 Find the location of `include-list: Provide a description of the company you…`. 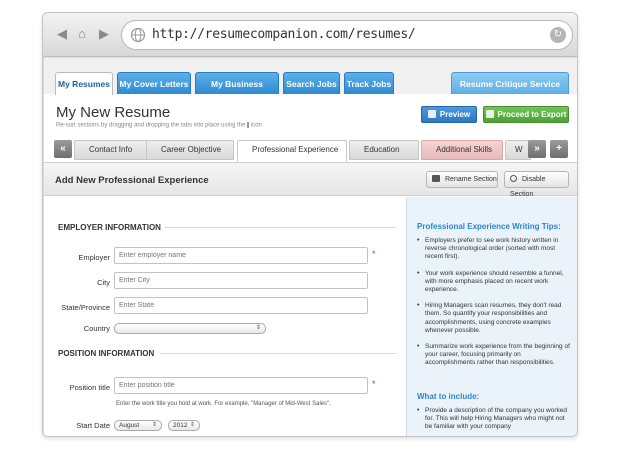

include-list: Provide a description of the company you… is located at coordinates (494, 421).